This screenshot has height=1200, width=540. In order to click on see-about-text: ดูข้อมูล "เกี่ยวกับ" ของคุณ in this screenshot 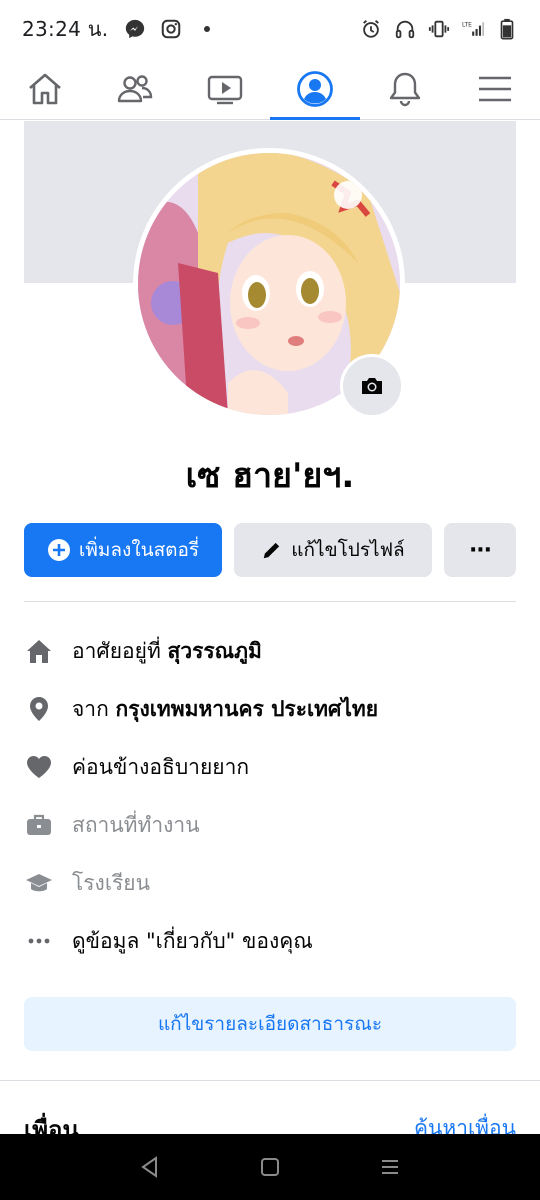, I will do `click(192, 940)`.